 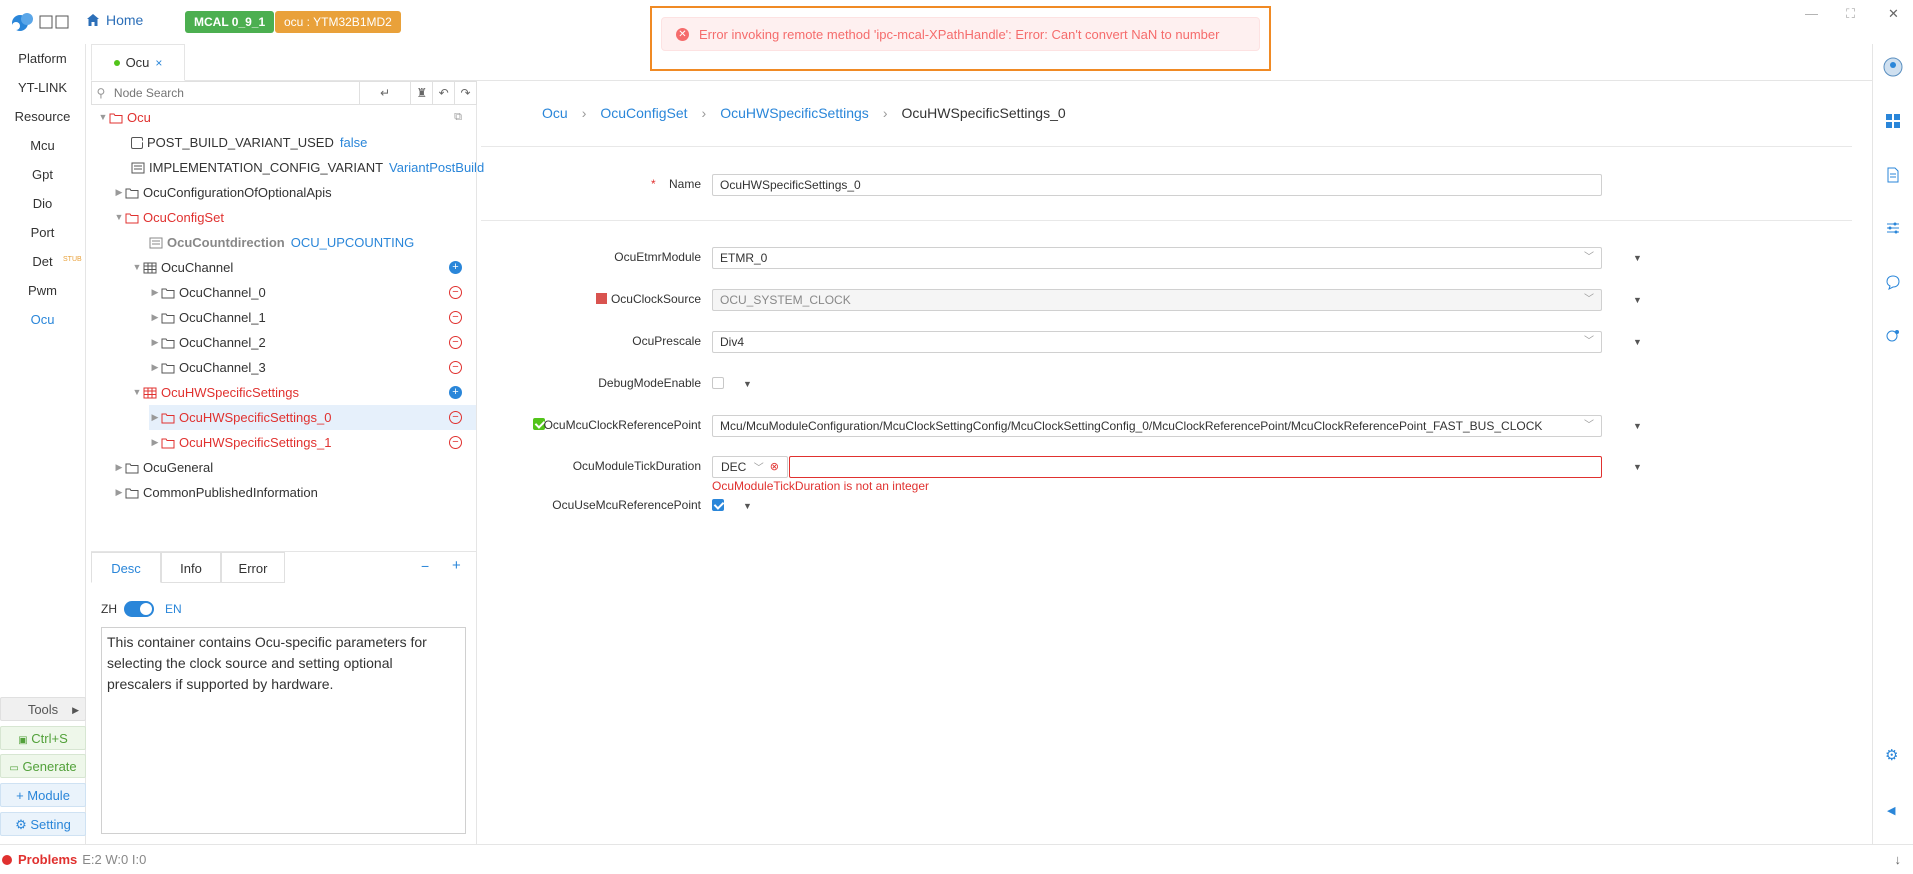 What do you see at coordinates (222, 192) in the screenshot?
I see `tree-node-optional-apis: ▶ OcuConfigurationOfOptionalApis` at bounding box center [222, 192].